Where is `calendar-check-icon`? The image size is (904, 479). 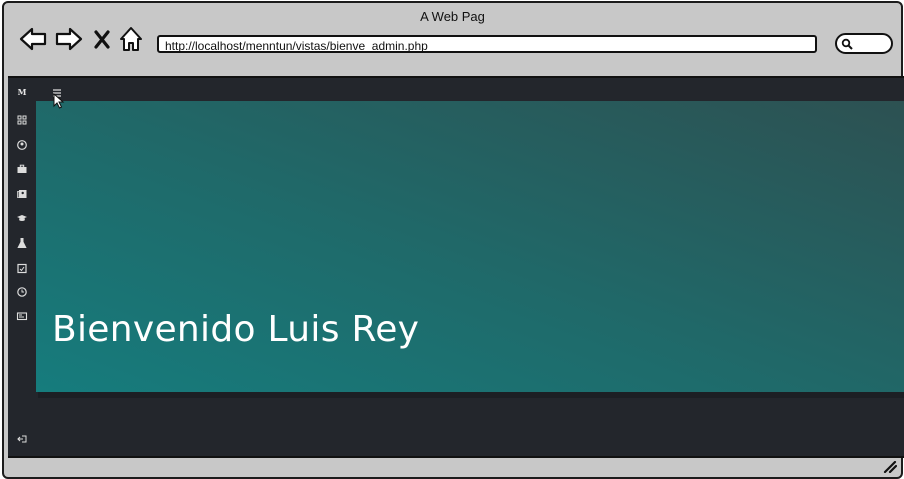 calendar-check-icon is located at coordinates (22, 268).